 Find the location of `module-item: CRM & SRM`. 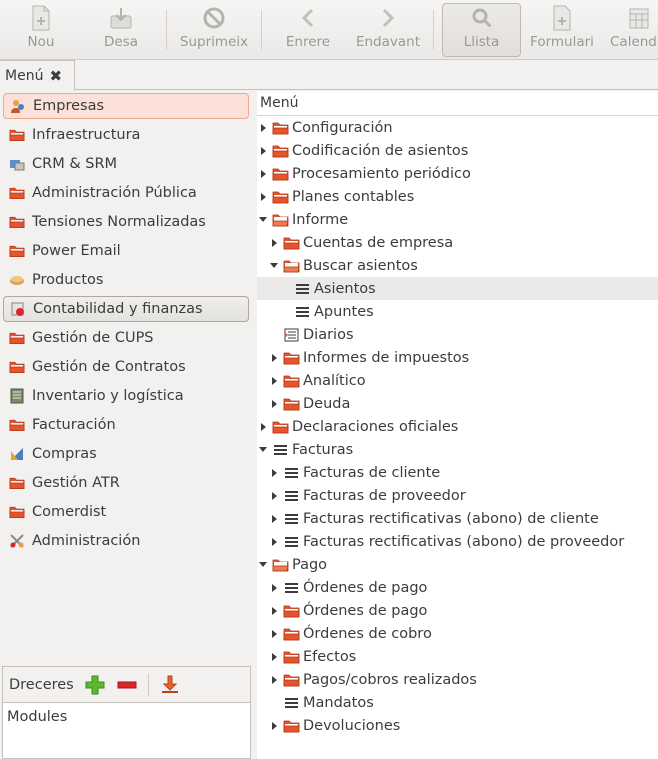

module-item: CRM & SRM is located at coordinates (126, 164).